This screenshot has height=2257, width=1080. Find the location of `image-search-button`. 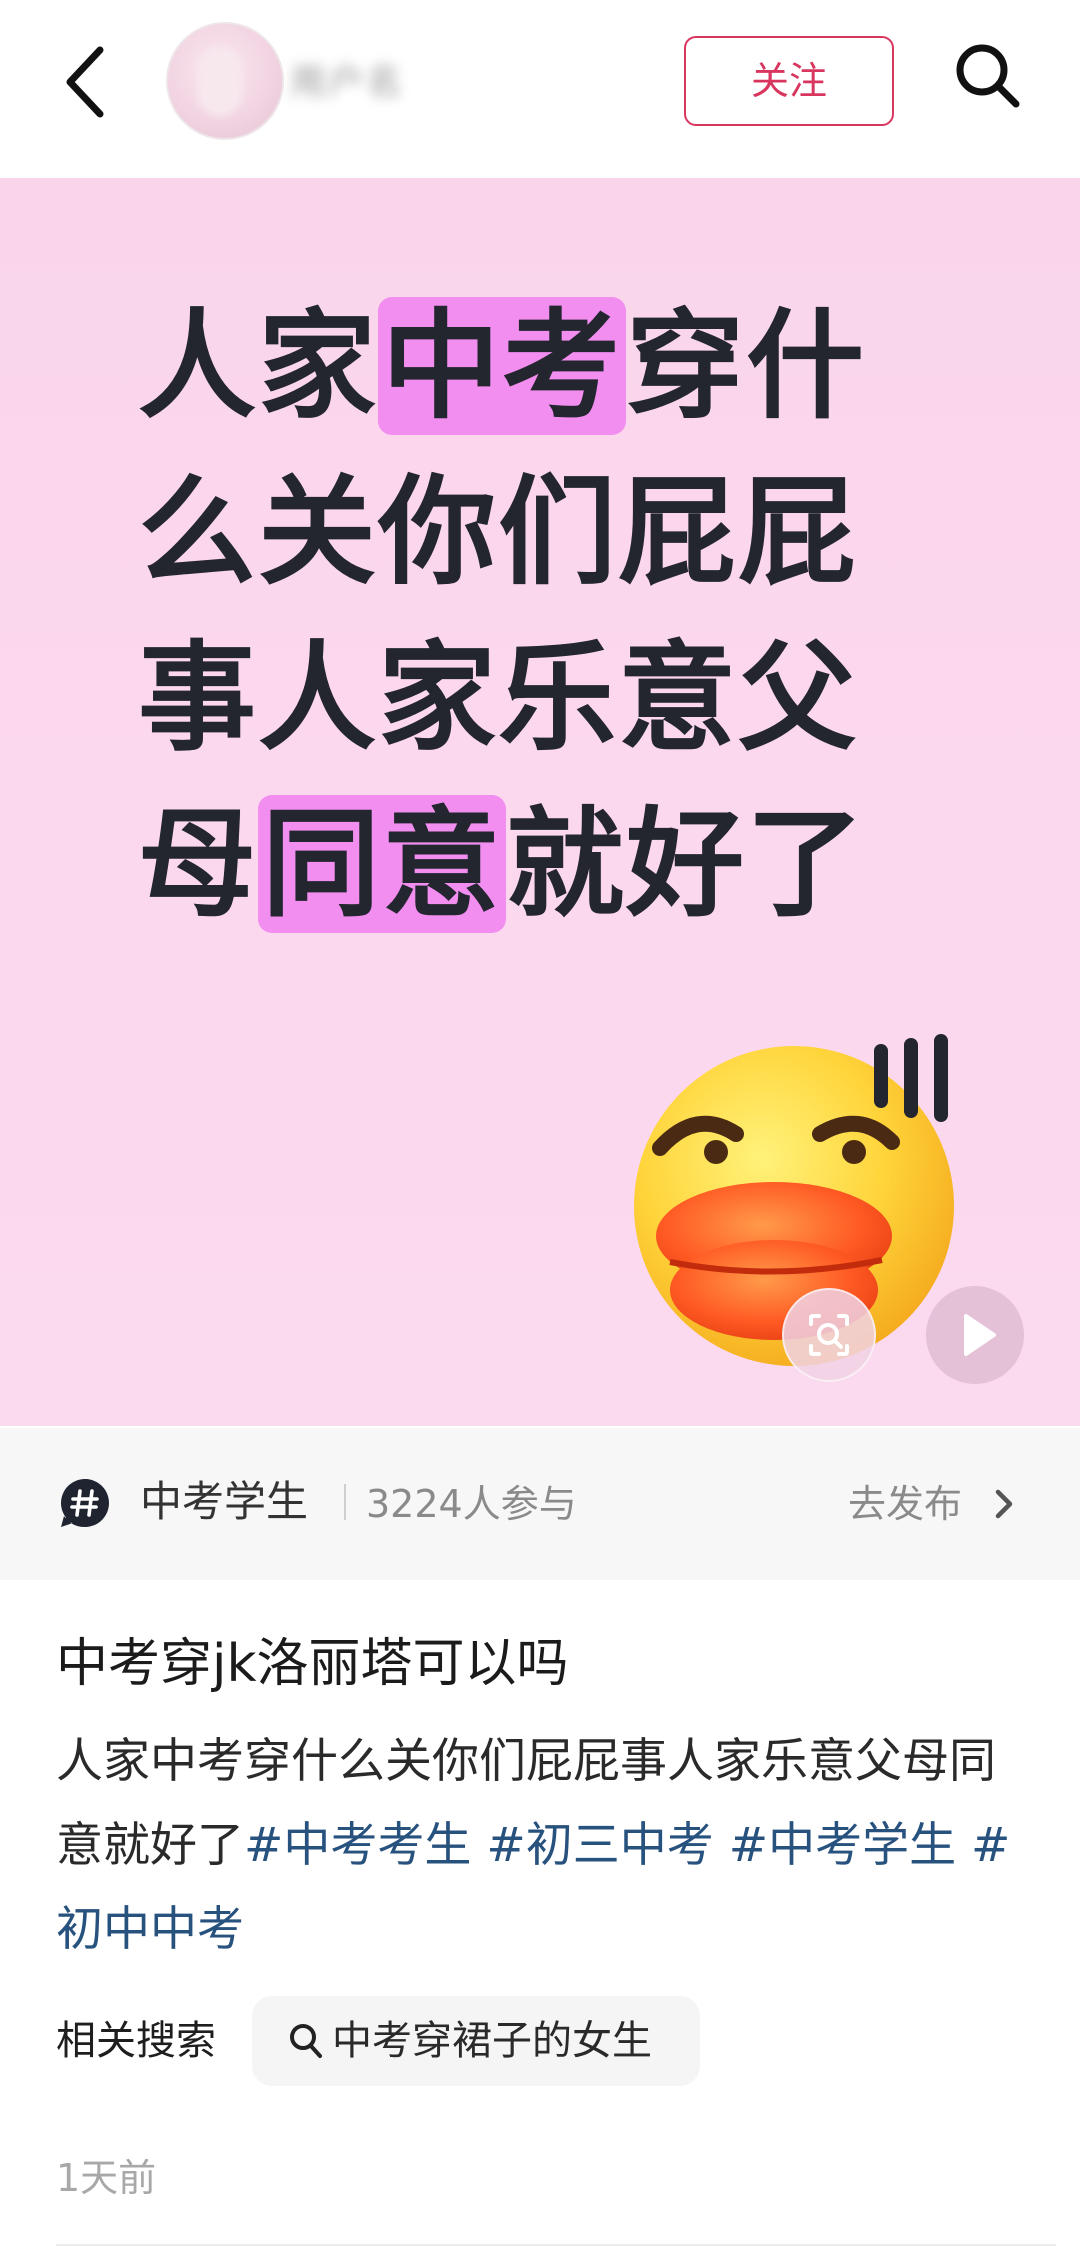

image-search-button is located at coordinates (829, 1335).